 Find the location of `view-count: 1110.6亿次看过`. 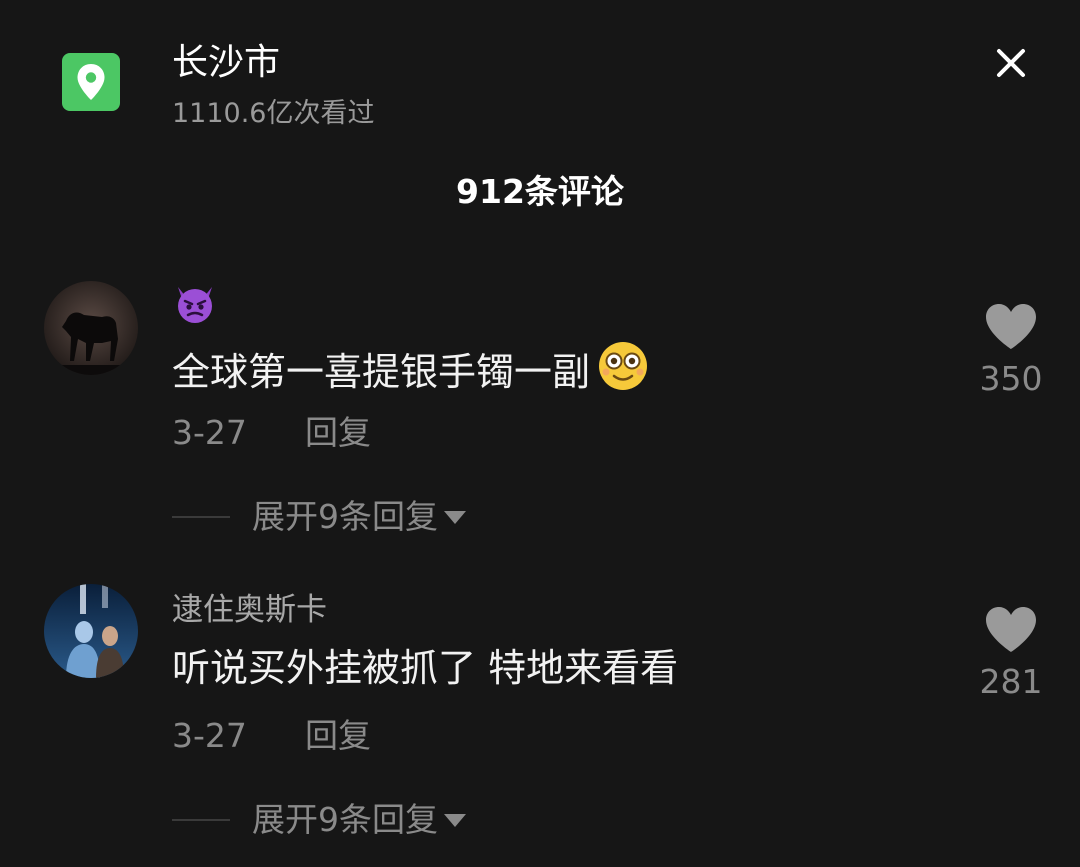

view-count: 1110.6亿次看过 is located at coordinates (273, 113).